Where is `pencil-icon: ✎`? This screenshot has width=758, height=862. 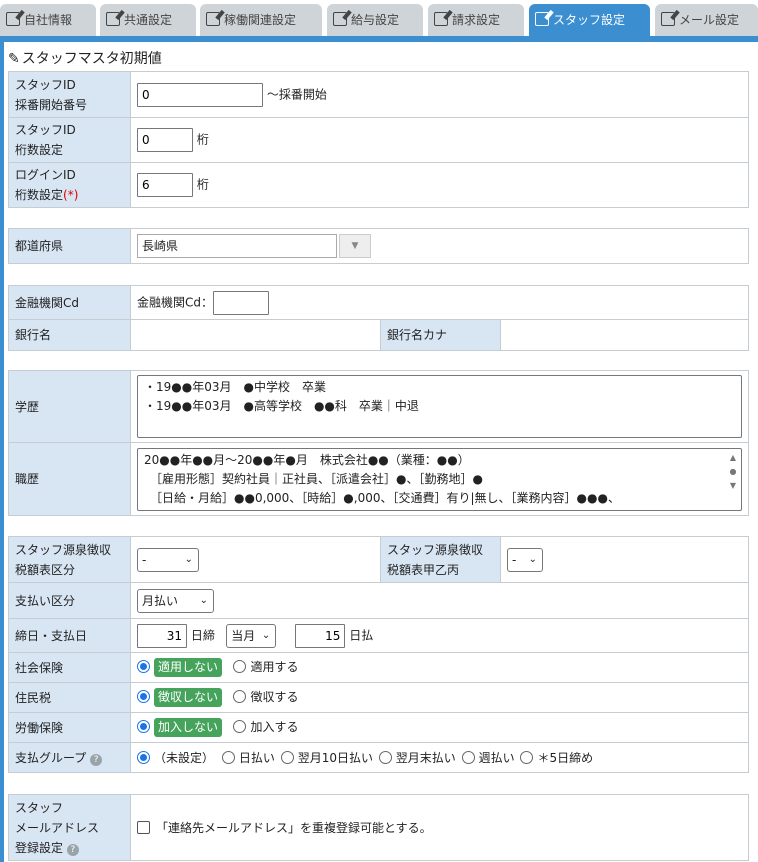
pencil-icon: ✎ is located at coordinates (14, 59).